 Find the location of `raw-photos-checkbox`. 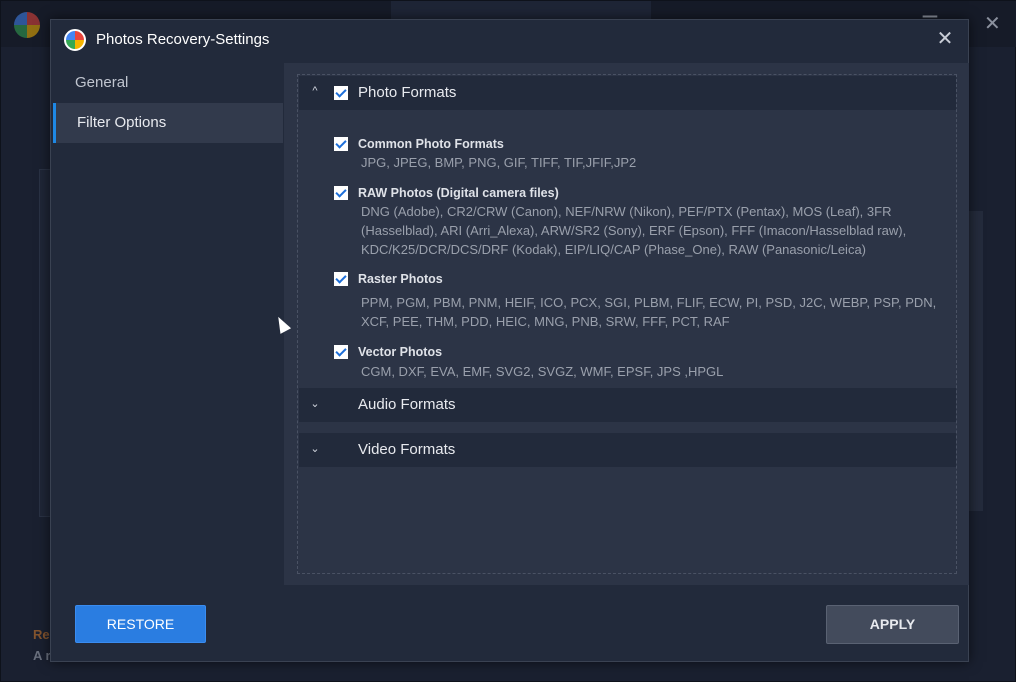

raw-photos-checkbox is located at coordinates (341, 193).